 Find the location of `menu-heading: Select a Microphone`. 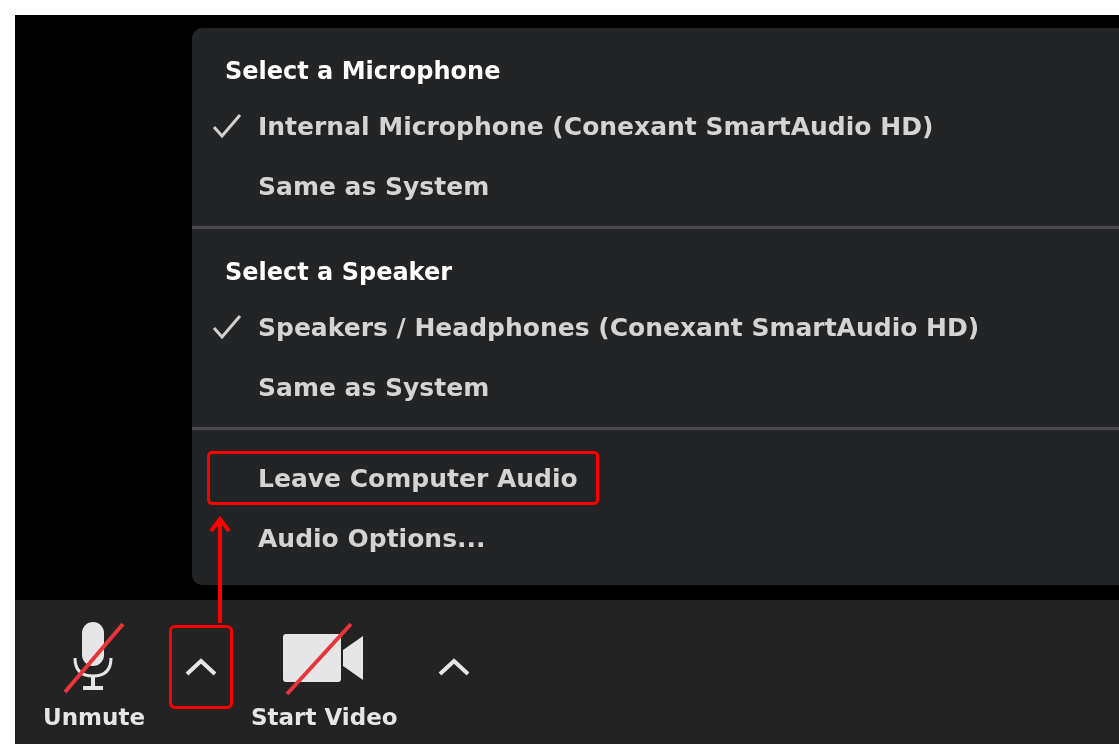

menu-heading: Select a Microphone is located at coordinates (363, 71).